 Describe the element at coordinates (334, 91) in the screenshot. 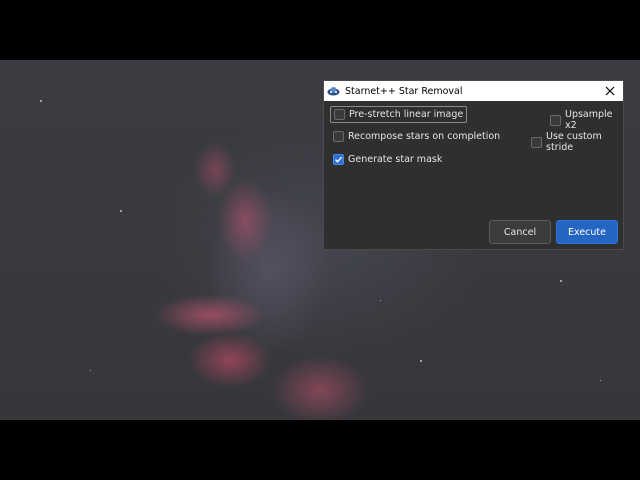

I see `starnet-app-icon` at that location.